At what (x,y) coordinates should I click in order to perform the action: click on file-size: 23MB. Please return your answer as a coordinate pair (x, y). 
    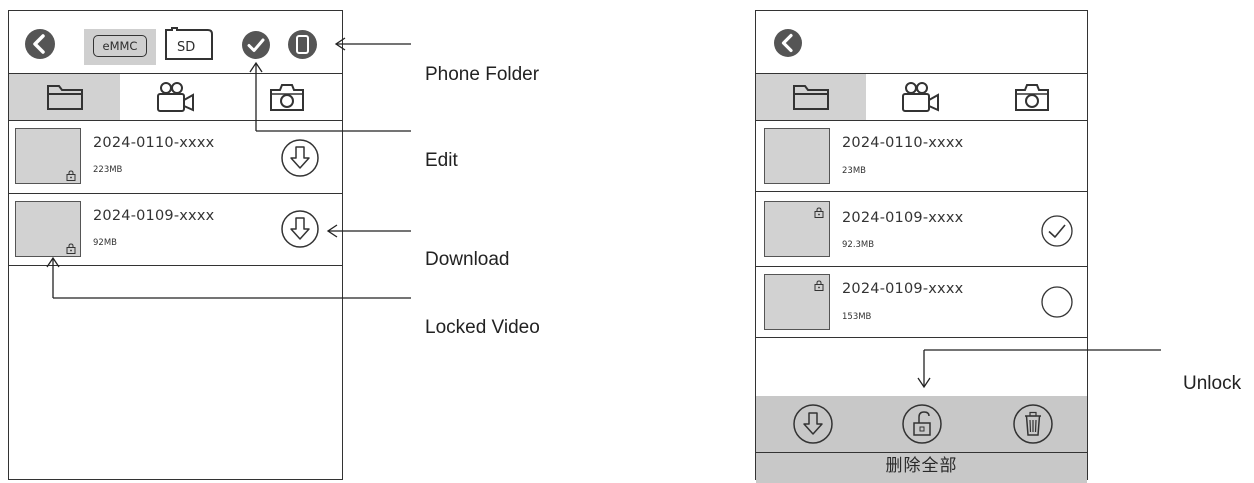
    Looking at the image, I should click on (854, 171).